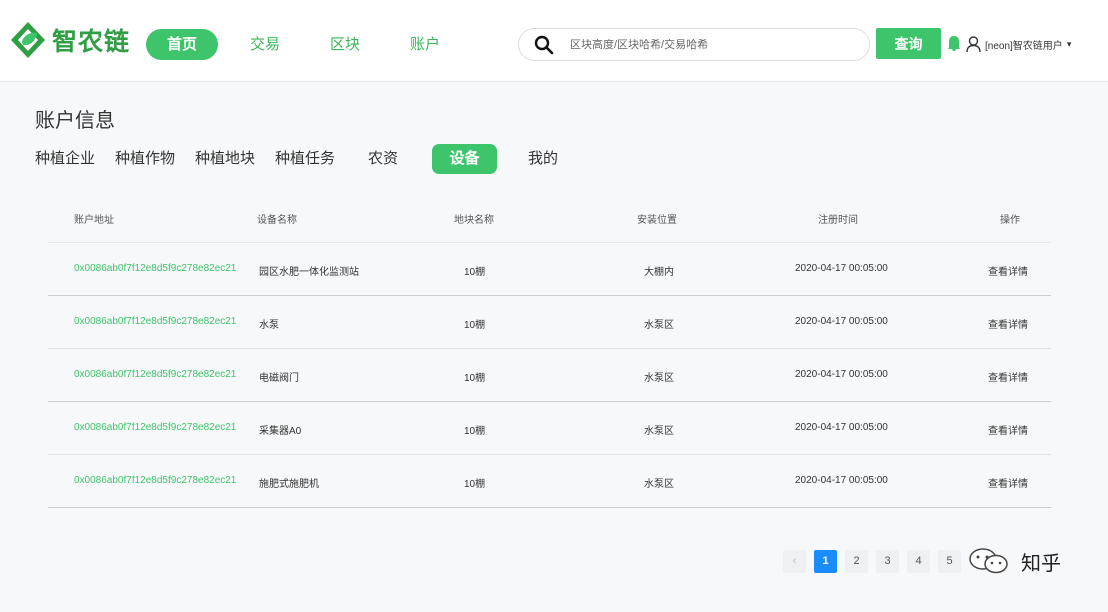 The image size is (1108, 612). I want to click on wechat-icon, so click(988, 561).